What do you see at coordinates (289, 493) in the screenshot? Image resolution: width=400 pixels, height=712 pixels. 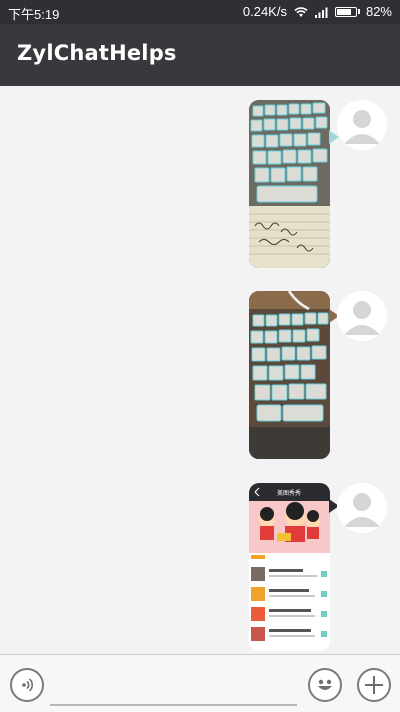 I see `screenshot-header: 美图秀秀` at bounding box center [289, 493].